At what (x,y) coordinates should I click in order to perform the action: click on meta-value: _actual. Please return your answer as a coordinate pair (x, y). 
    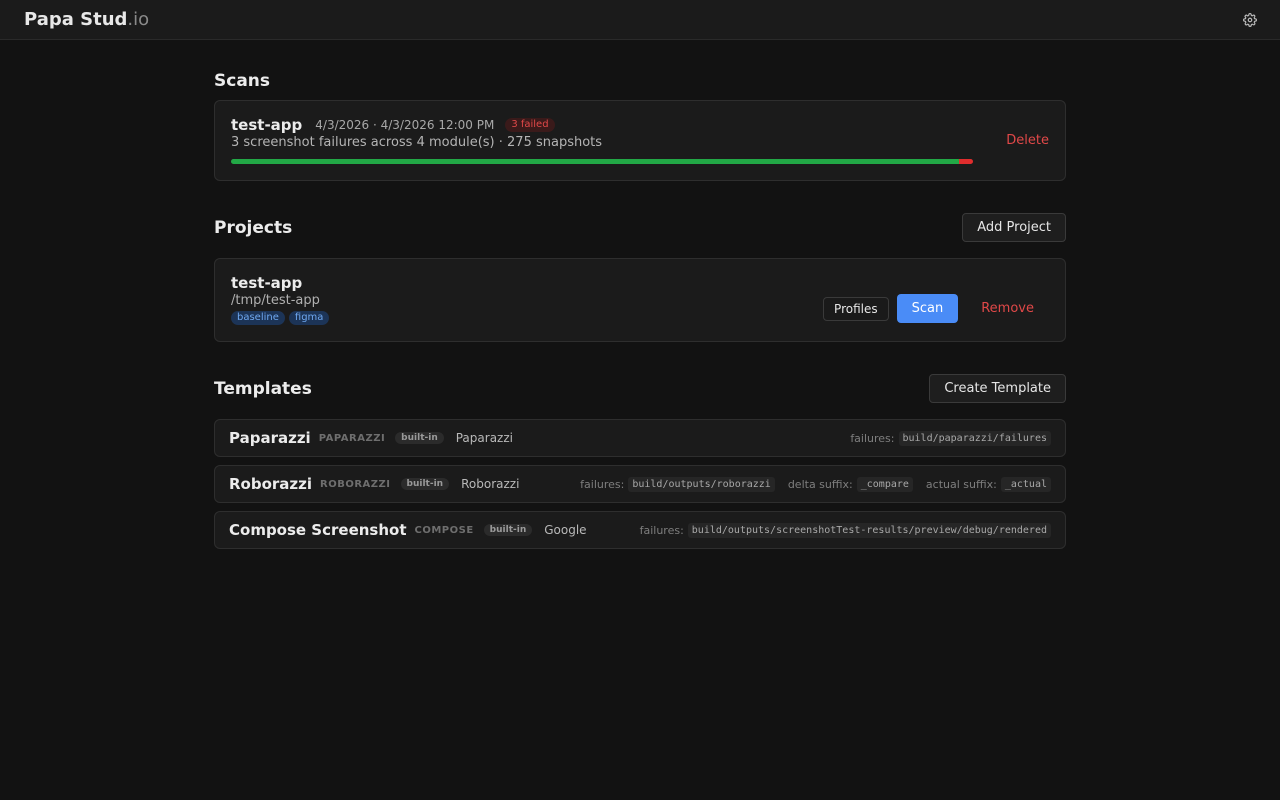
    Looking at the image, I should click on (1025, 484).